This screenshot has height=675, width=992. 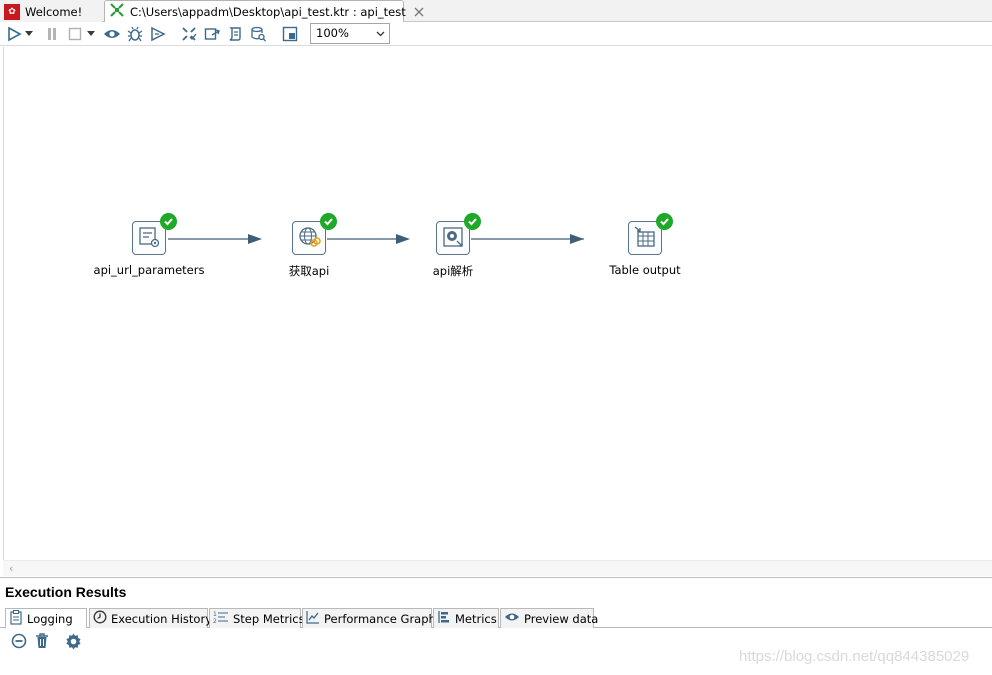 I want to click on tab-metrics: Metrics, so click(x=466, y=618).